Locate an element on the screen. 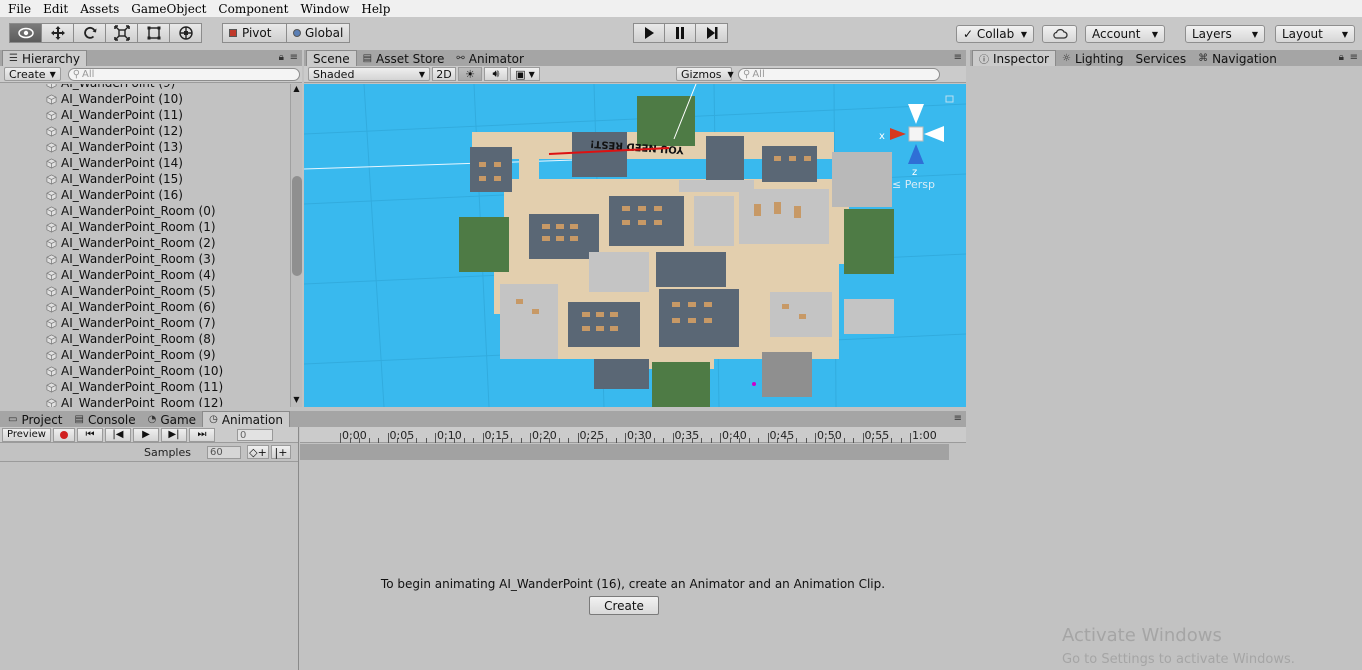 Image resolution: width=1362 pixels, height=670 pixels. hierarchy-item: AI_WanderPoint (9) is located at coordinates (144, 87).